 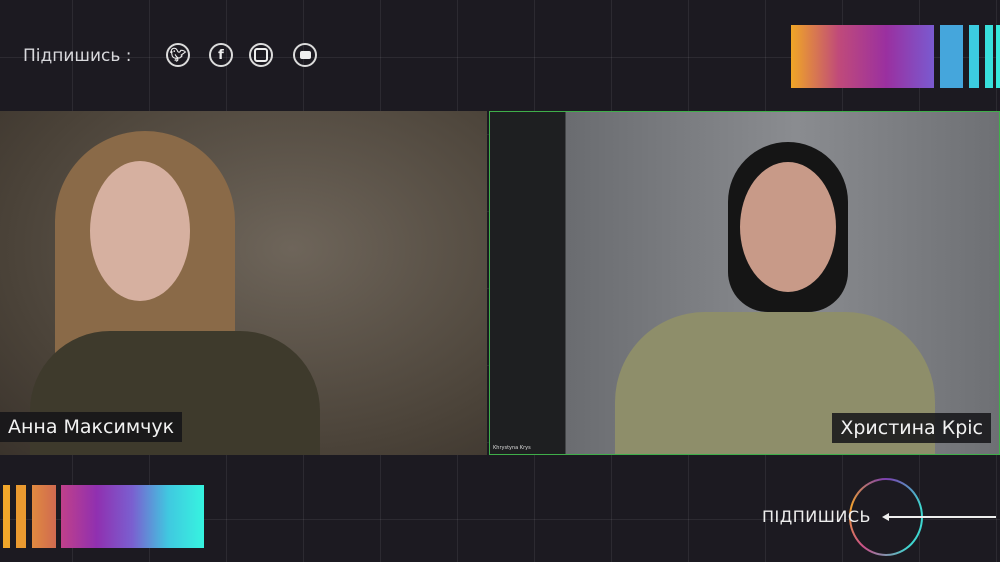 What do you see at coordinates (221, 55) in the screenshot?
I see `facebook-icon: f` at bounding box center [221, 55].